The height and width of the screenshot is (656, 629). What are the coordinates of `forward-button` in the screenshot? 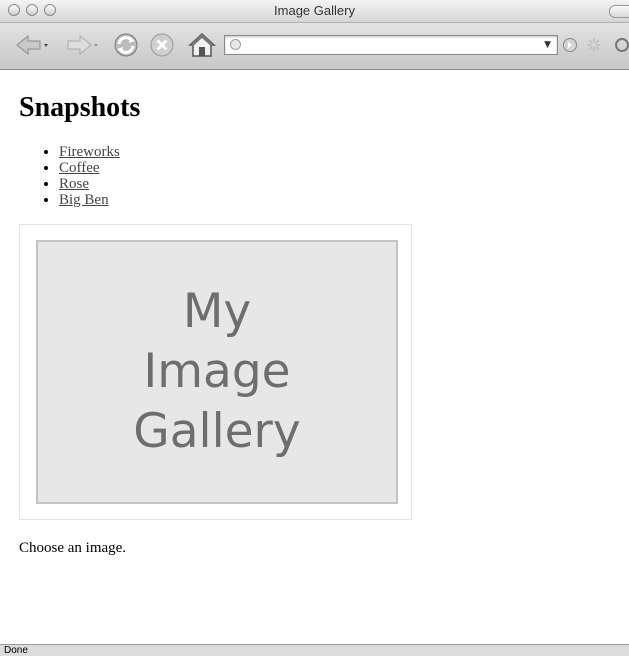 It's located at (82, 45).